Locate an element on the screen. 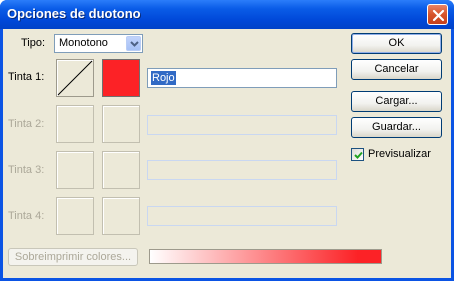 This screenshot has height=281, width=454. cancel-button: Cancelar is located at coordinates (396, 69).